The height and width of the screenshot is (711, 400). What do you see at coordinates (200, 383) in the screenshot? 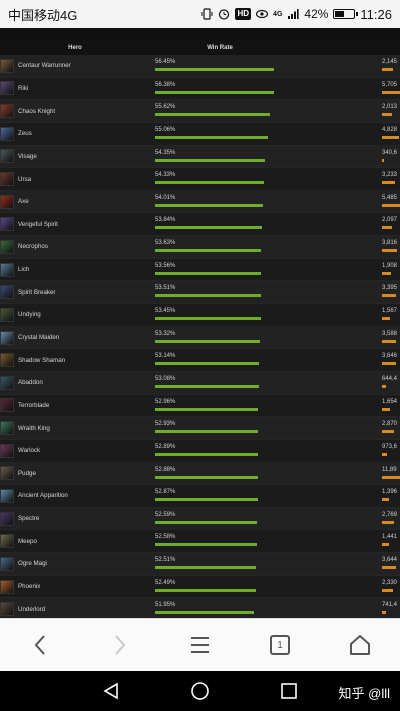
I see `table-row: Abaddon 53.08% 644,4` at bounding box center [200, 383].